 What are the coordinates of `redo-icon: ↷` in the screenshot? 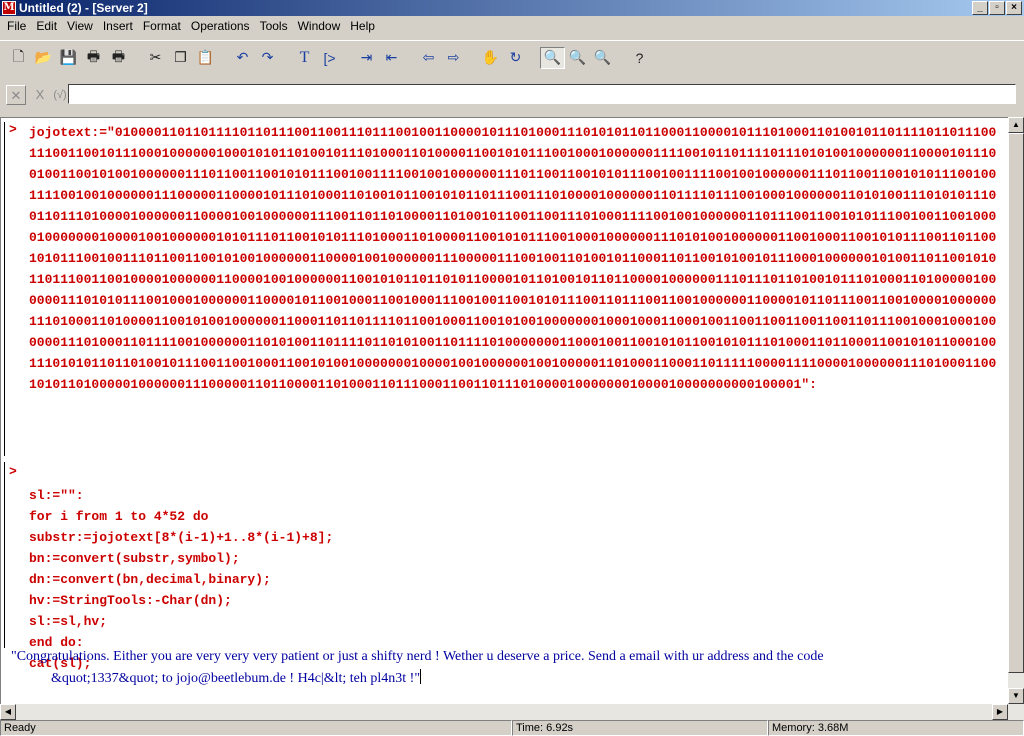 It's located at (267, 58).